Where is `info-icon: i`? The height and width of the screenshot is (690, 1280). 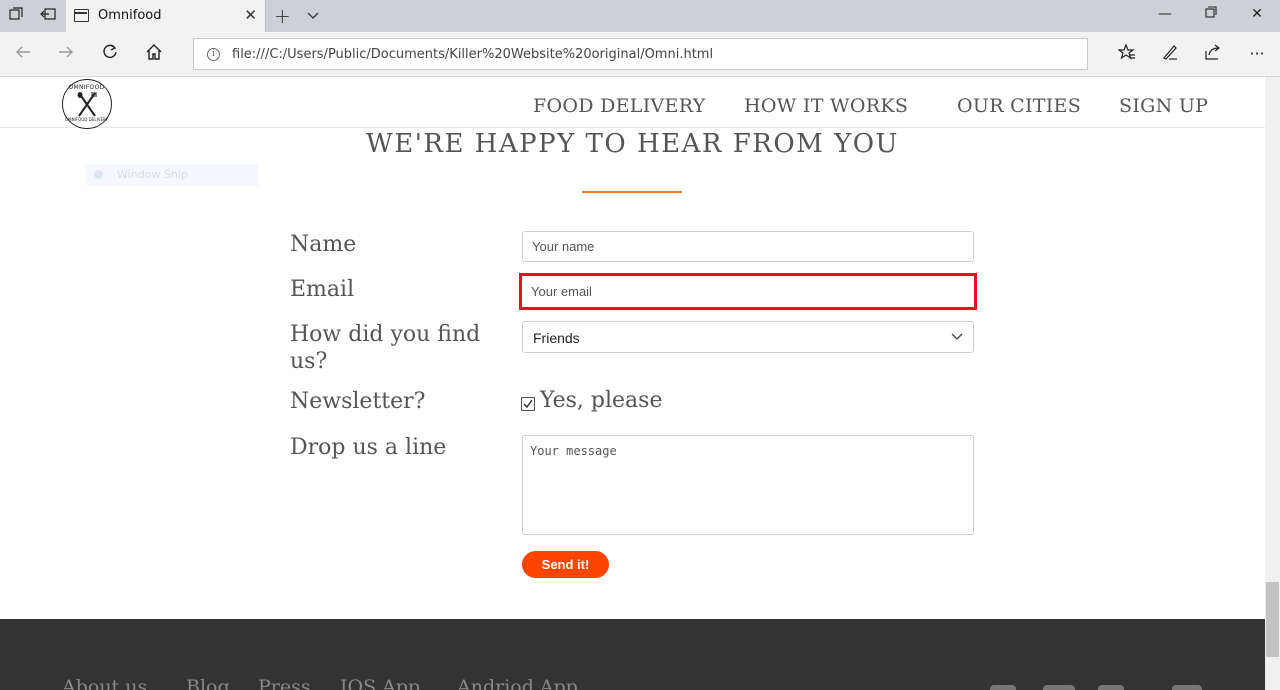 info-icon: i is located at coordinates (213, 54).